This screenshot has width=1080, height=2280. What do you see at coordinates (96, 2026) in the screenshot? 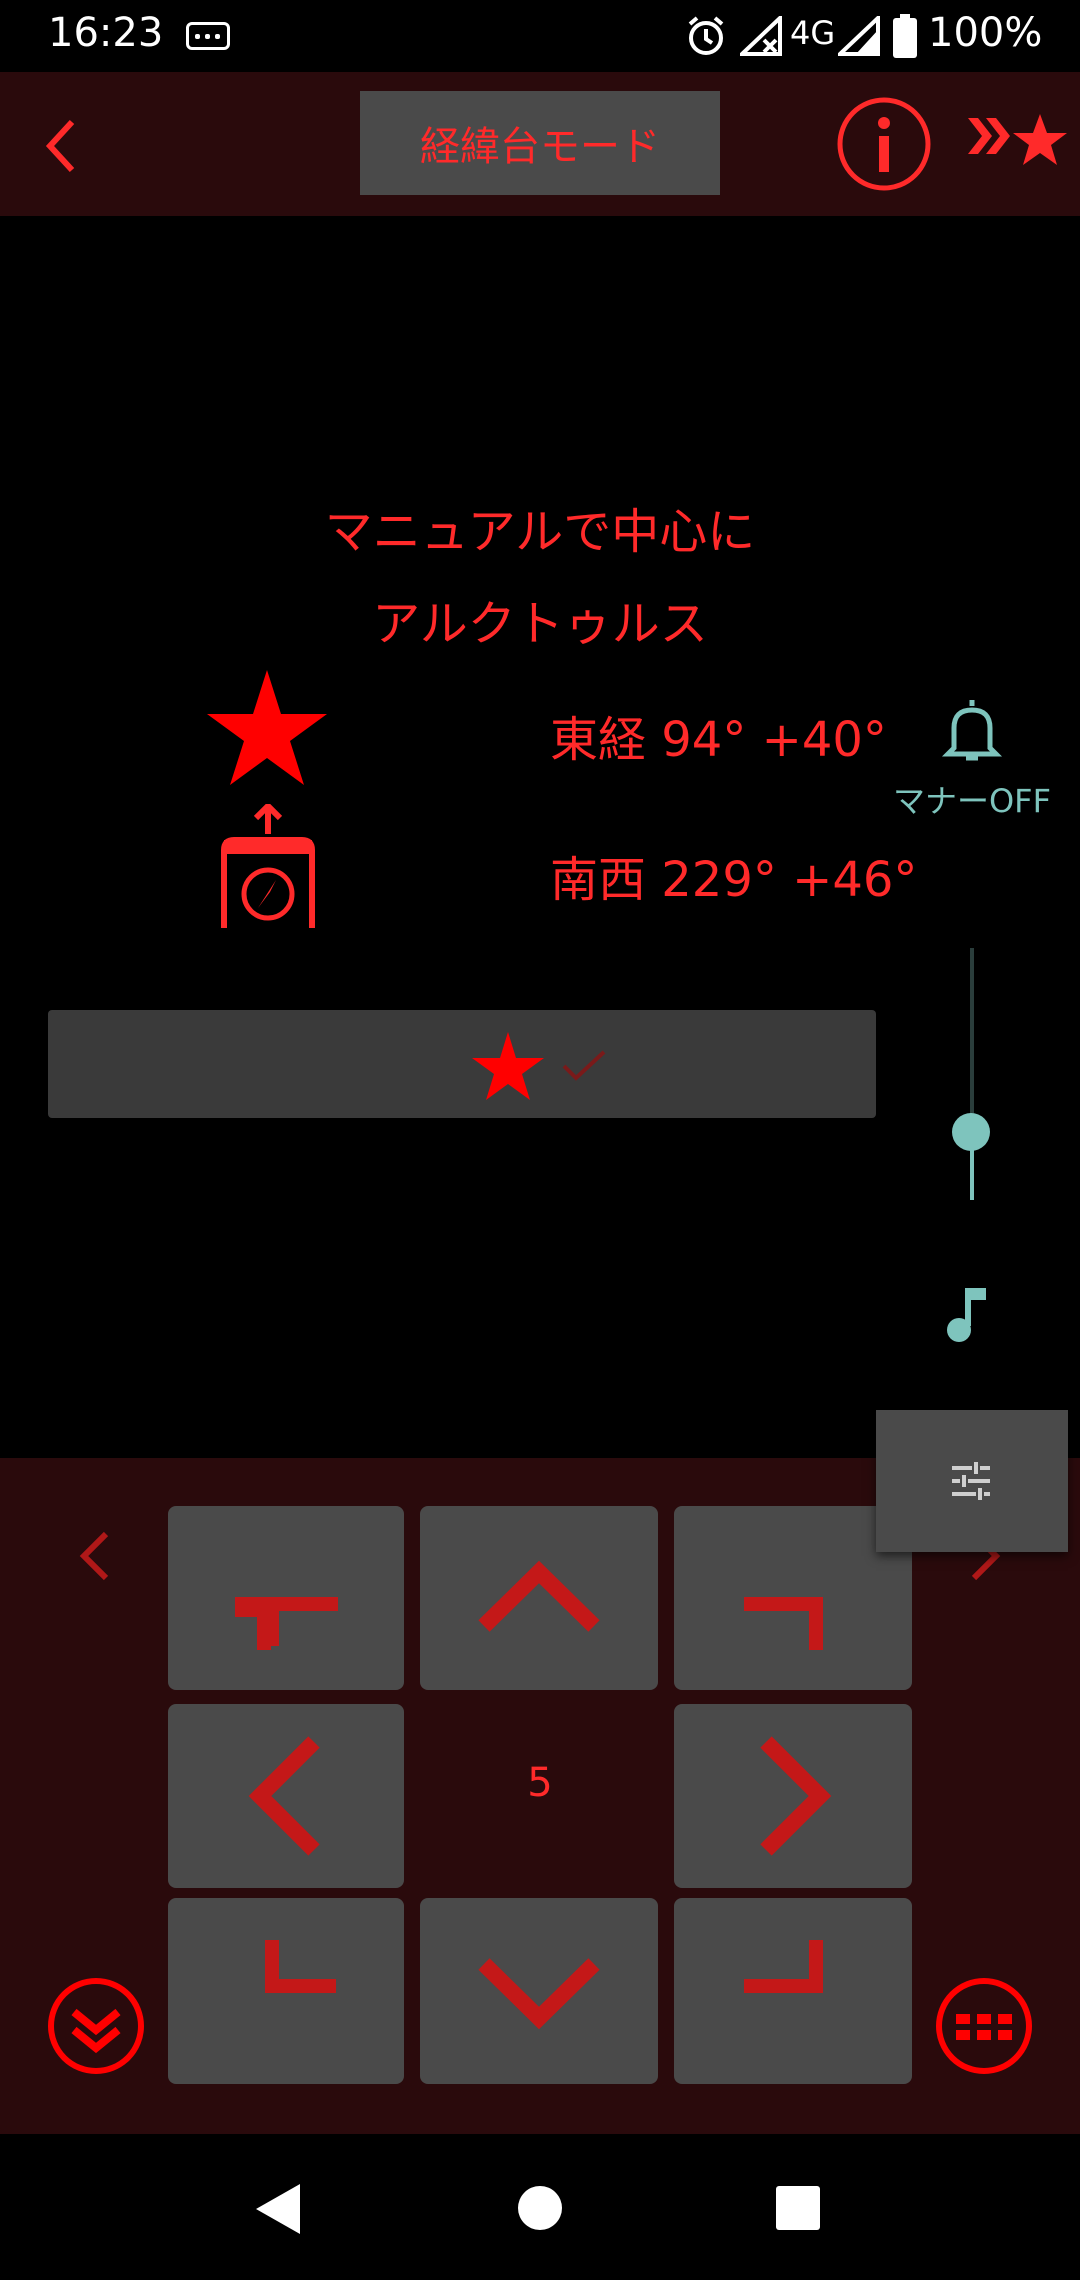
I see `collapse-double-chevron-icon` at bounding box center [96, 2026].